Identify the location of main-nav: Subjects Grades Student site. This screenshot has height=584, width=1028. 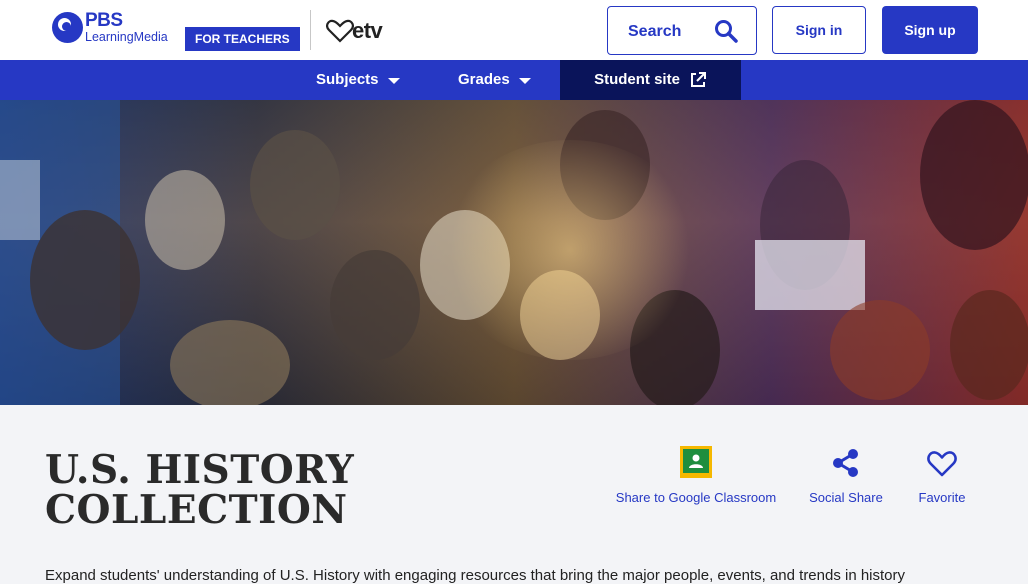
(514, 80).